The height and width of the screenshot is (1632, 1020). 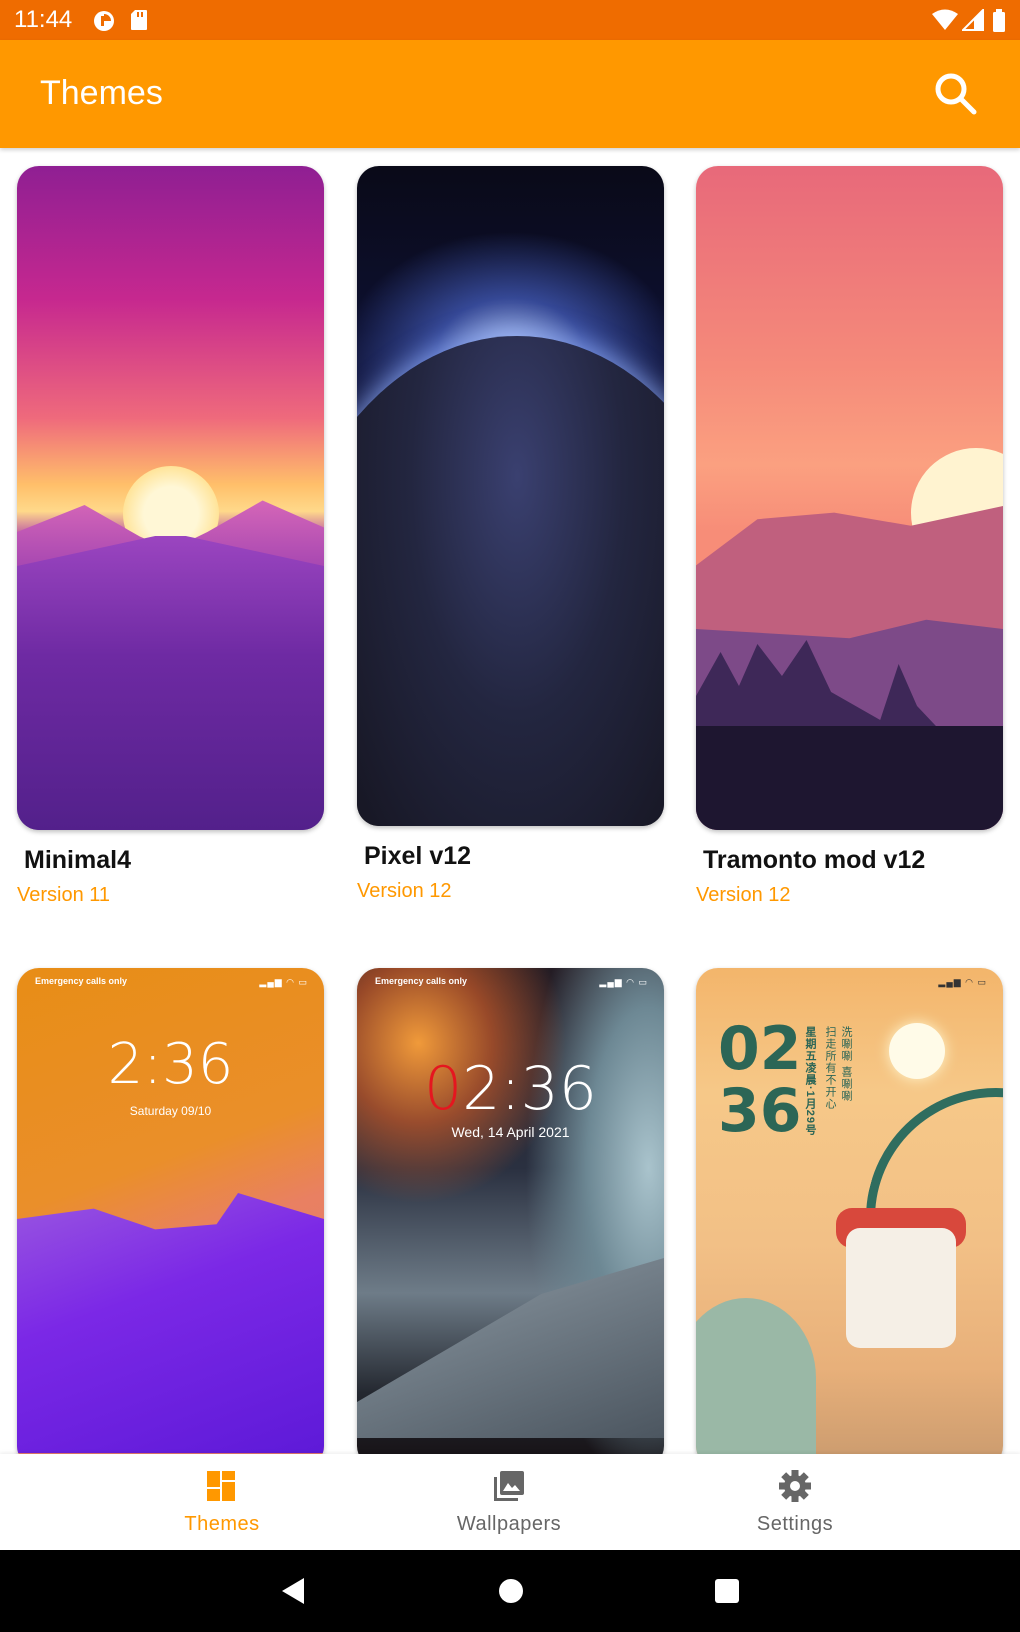 I want to click on back-icon, so click(x=293, y=1591).